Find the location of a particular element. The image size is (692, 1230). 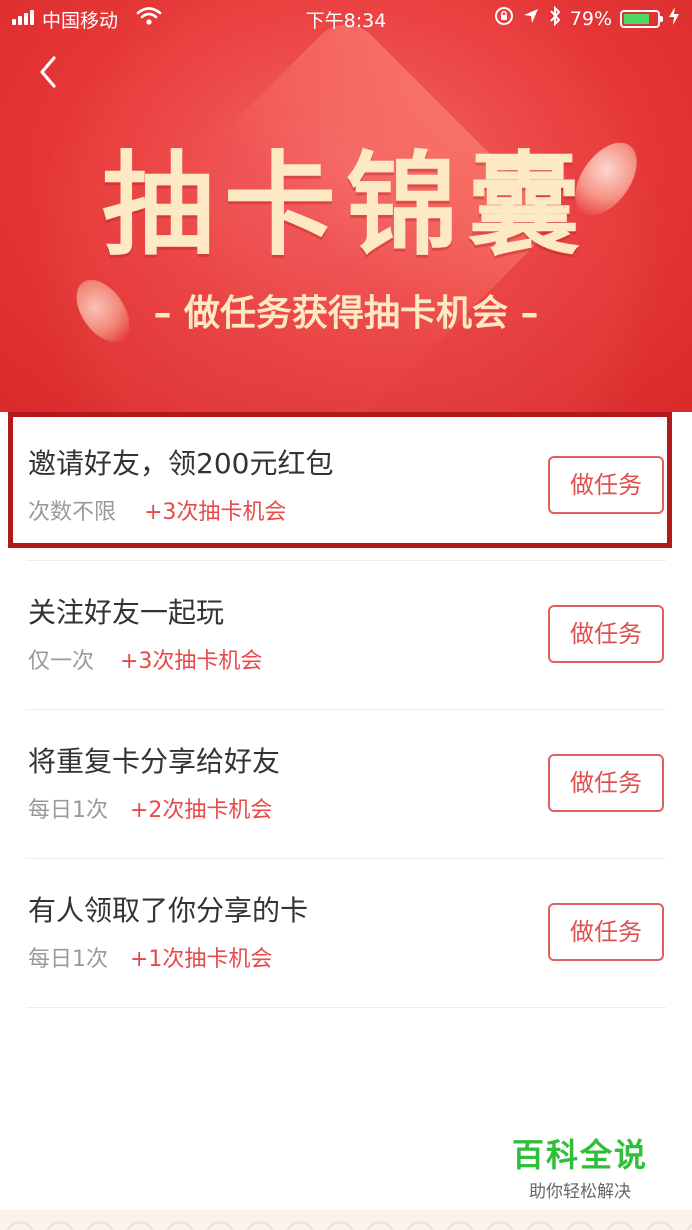

task-reward: +2次抽卡机会 is located at coordinates (201, 810).